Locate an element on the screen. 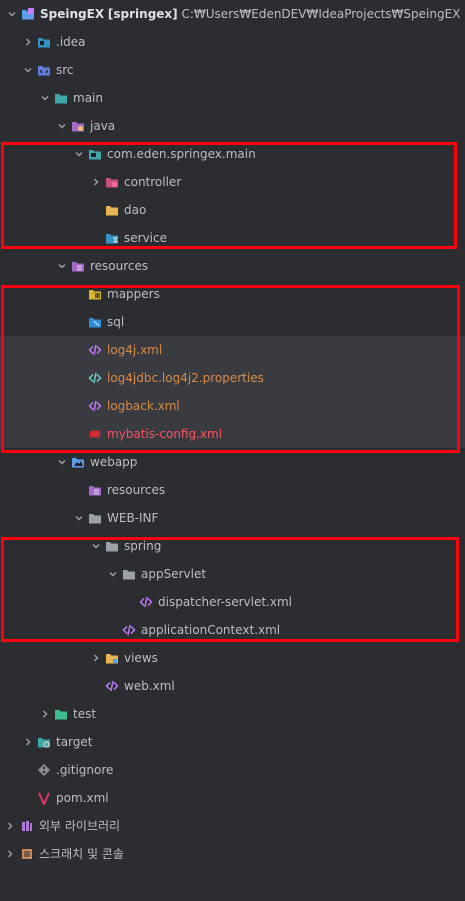 Image resolution: width=465 pixels, height=901 pixels. service-label: service is located at coordinates (145, 238).